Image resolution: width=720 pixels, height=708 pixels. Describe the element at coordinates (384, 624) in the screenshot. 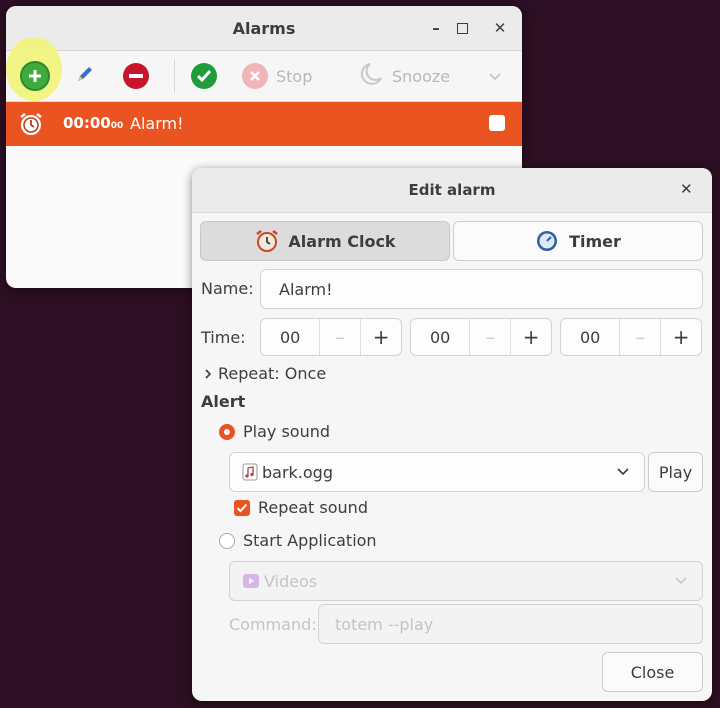

I see `command-value: totem --play` at that location.